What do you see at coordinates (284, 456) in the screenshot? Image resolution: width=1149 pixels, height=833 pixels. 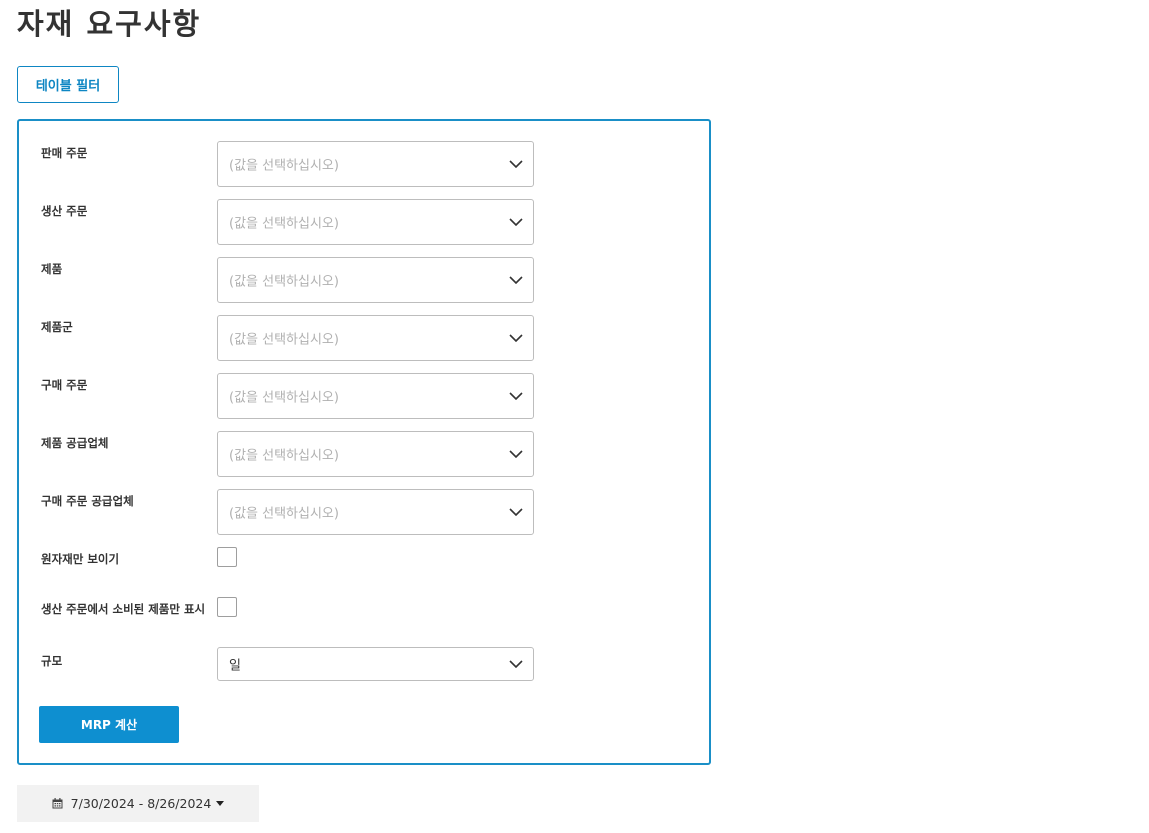 I see `product-supplier-placeholder: (값을 선택하십시오)` at bounding box center [284, 456].